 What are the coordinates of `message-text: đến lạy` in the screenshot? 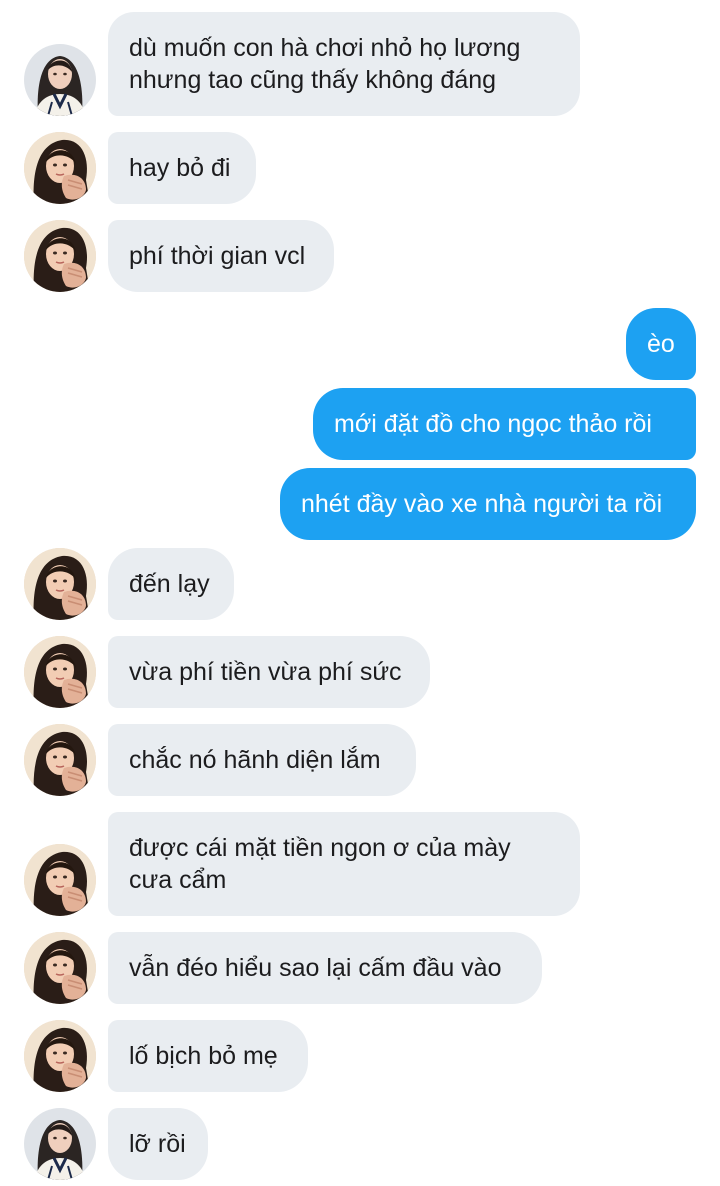 It's located at (169, 584).